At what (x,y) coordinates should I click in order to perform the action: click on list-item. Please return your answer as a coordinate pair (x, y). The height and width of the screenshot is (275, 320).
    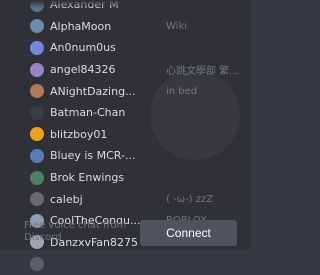
    Looking at the image, I should click on (140, 264).